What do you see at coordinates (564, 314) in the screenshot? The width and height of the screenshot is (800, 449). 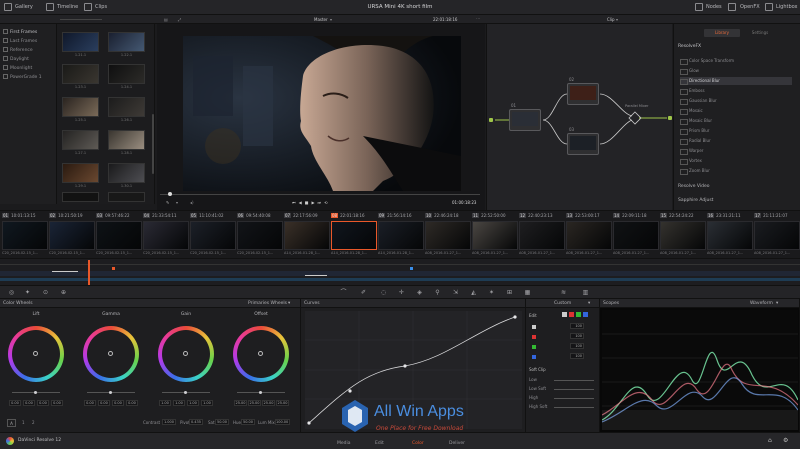 I see `channel-y-button` at bounding box center [564, 314].